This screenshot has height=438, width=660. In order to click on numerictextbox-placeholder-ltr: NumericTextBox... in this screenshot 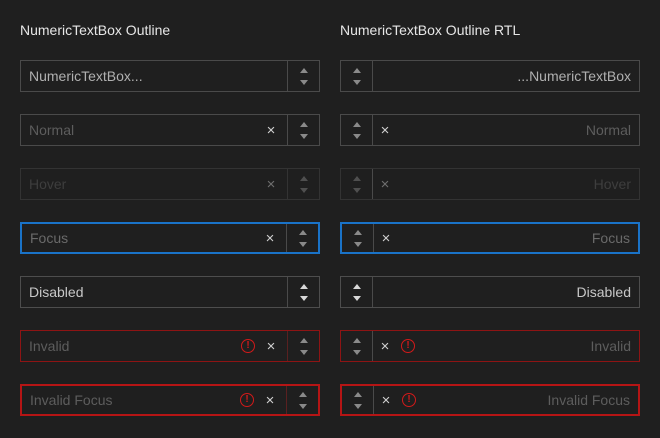, I will do `click(170, 76)`.